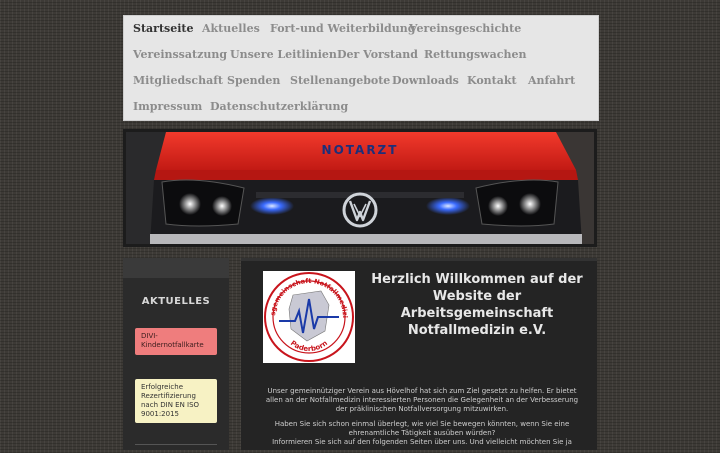 This screenshot has width=720, height=453. What do you see at coordinates (176, 268) in the screenshot?
I see `sidebar-header-bar` at bounding box center [176, 268].